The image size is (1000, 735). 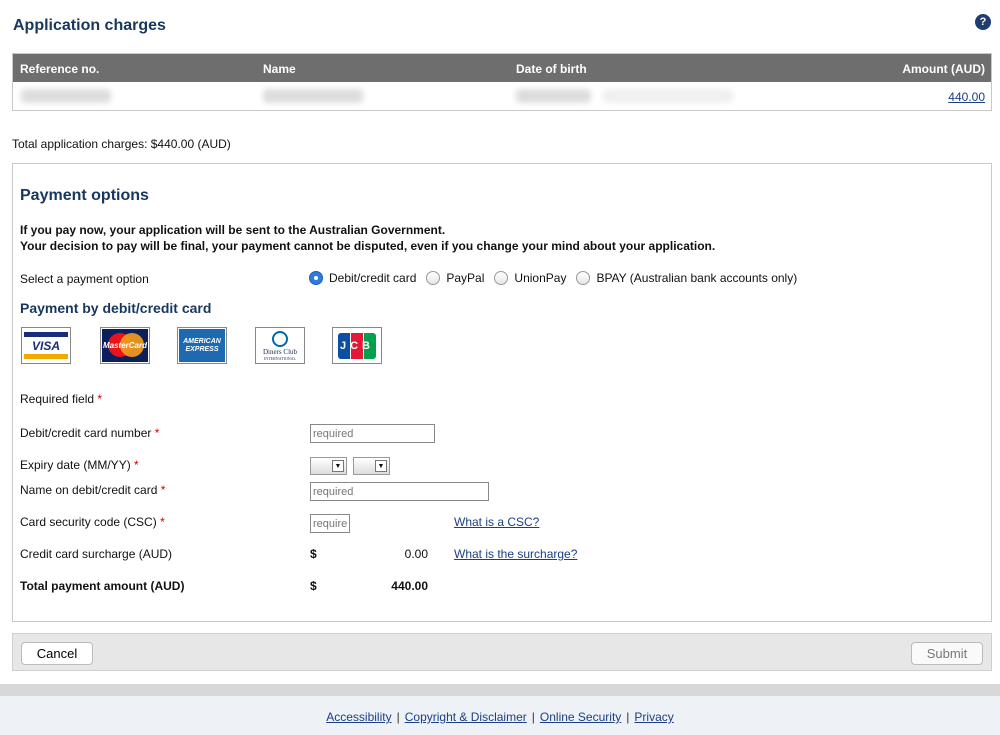 What do you see at coordinates (279, 69) in the screenshot?
I see `col-name: Name` at bounding box center [279, 69].